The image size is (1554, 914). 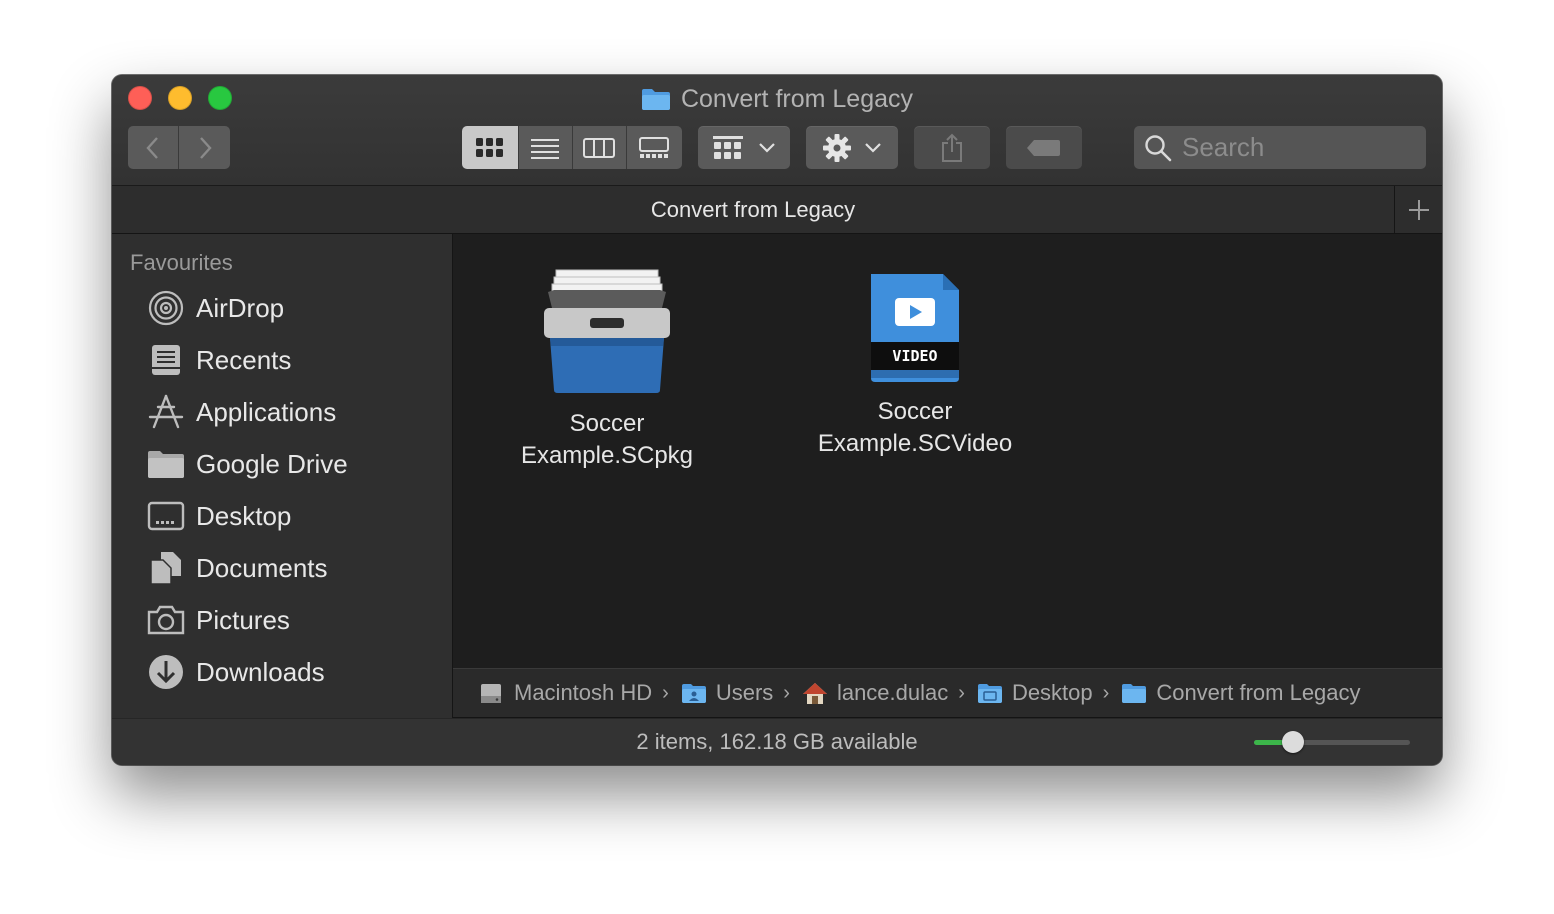 I want to click on plus-icon, so click(x=1419, y=209).